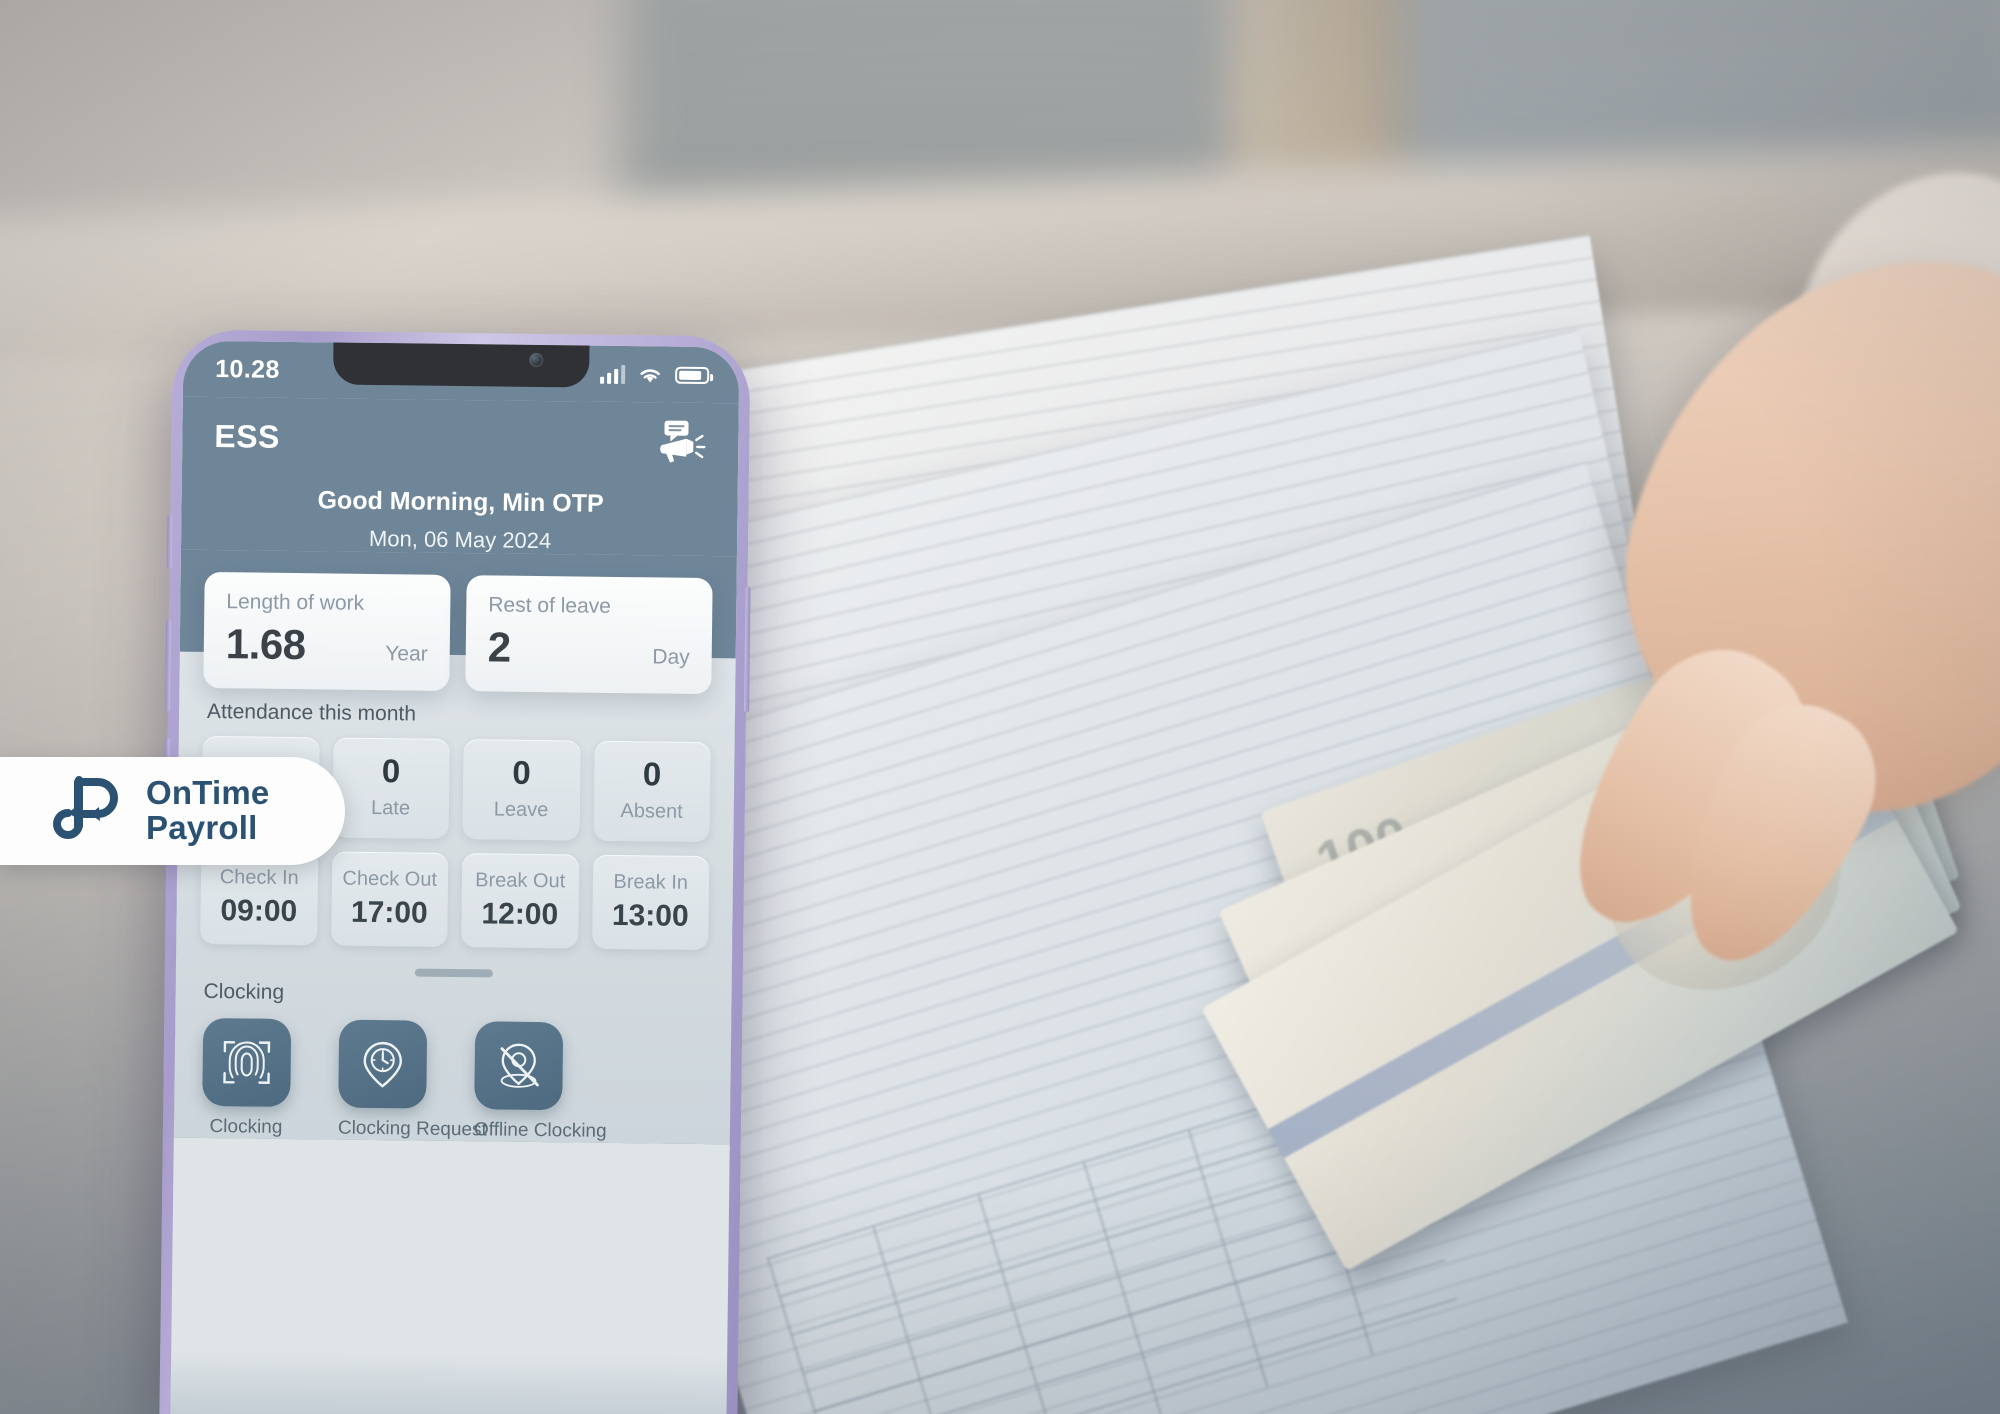  Describe the element at coordinates (460, 502) in the screenshot. I see `greeting-text: Good Morning, Min OTP` at that location.